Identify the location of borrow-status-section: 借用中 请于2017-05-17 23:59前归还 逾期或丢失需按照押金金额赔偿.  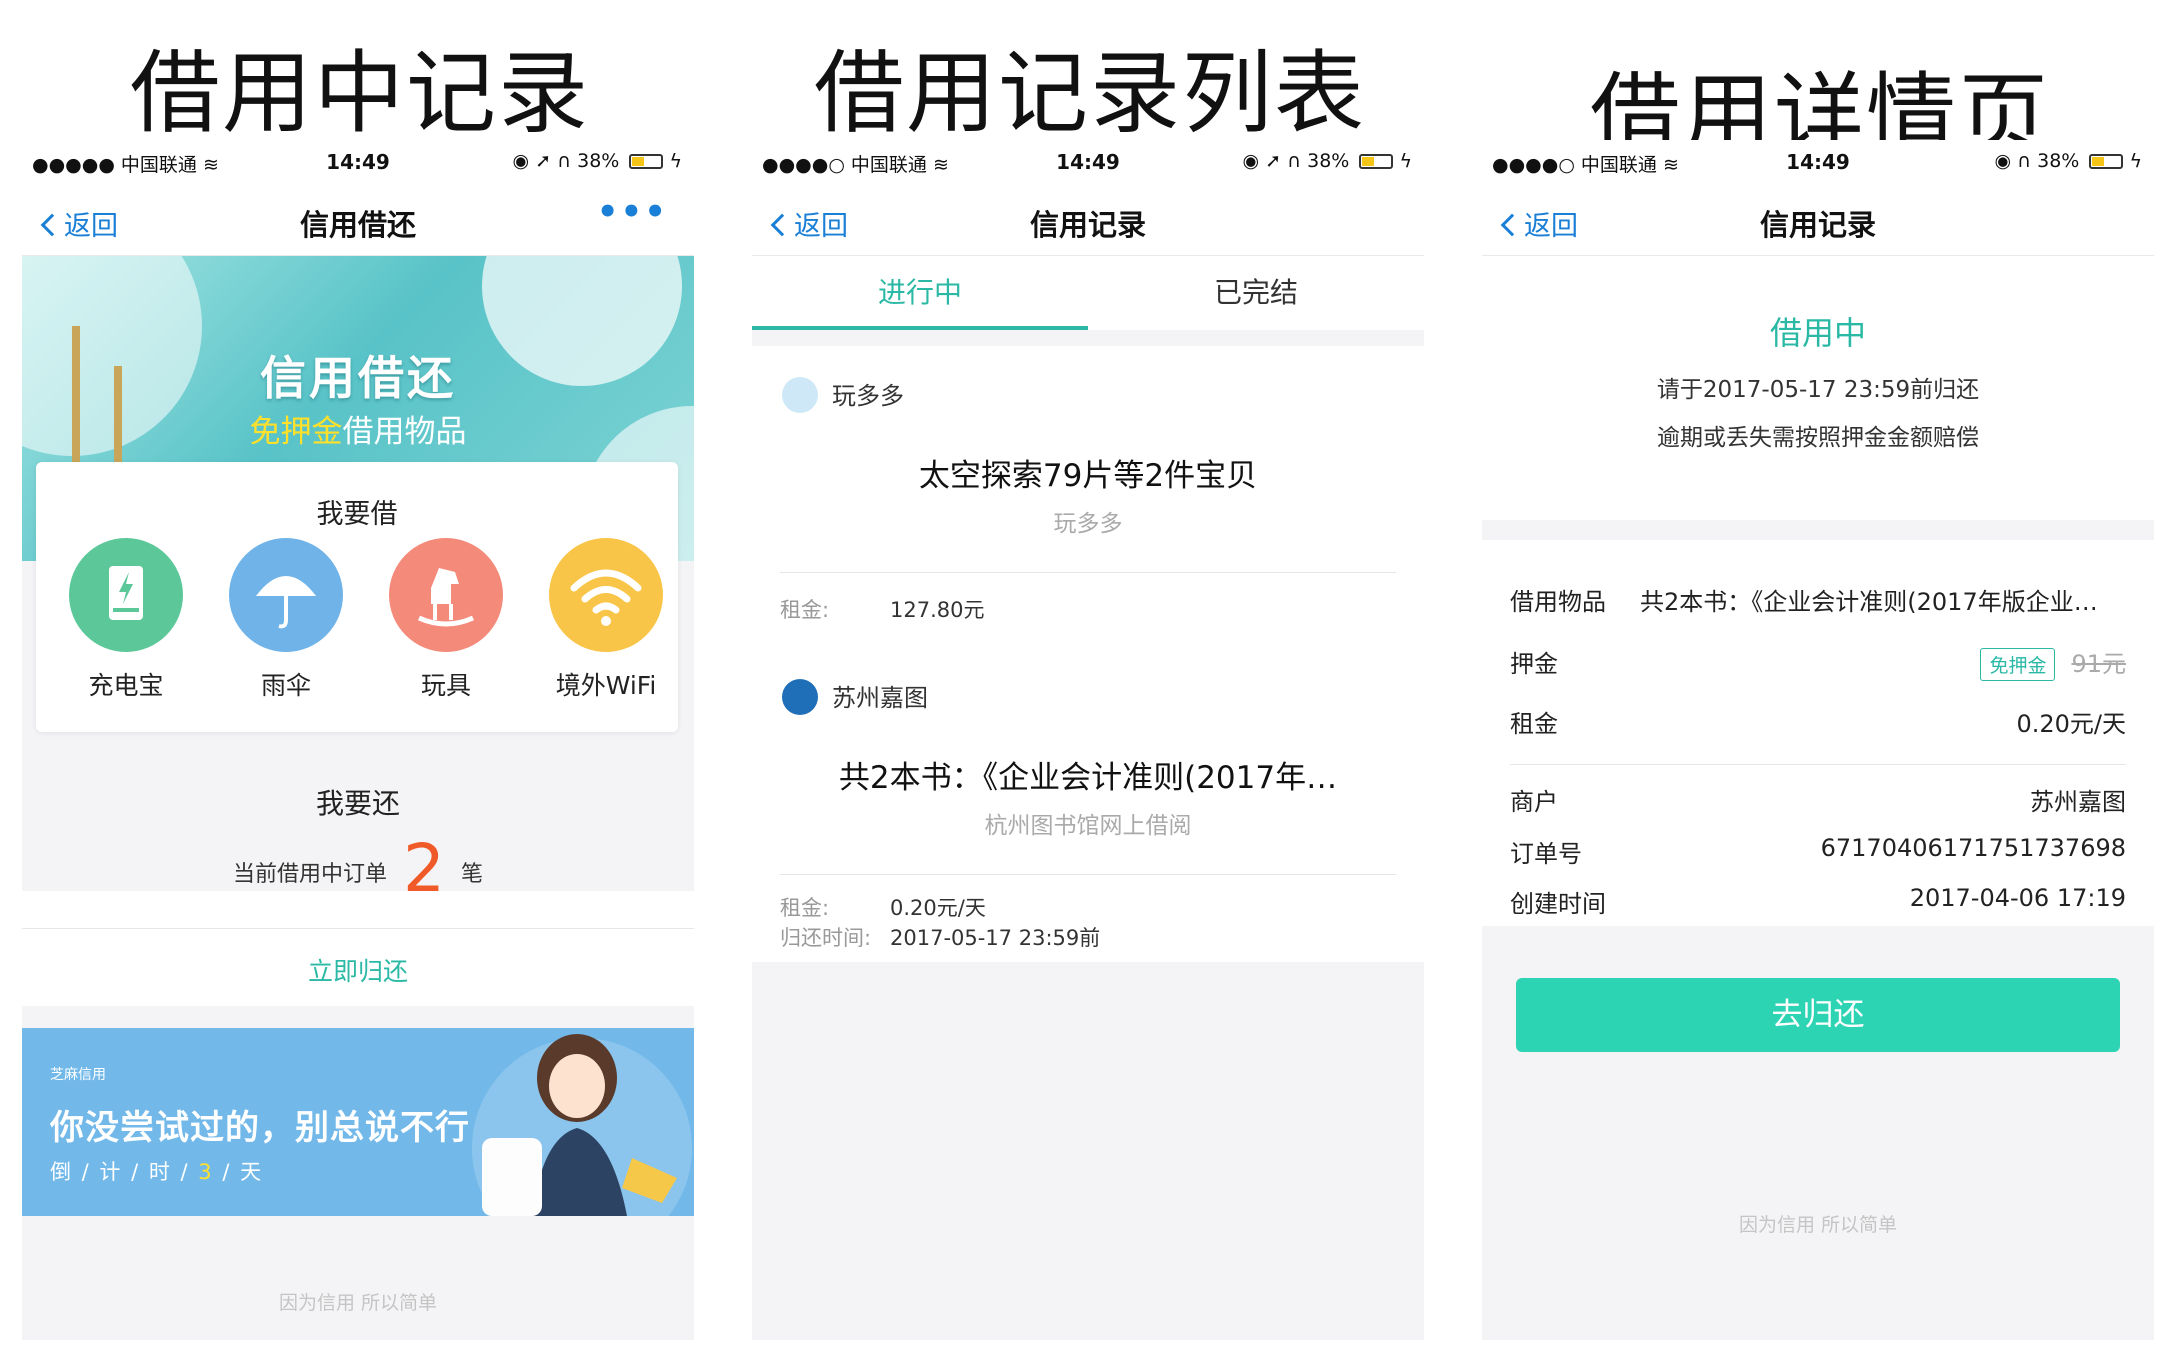
(1818, 388).